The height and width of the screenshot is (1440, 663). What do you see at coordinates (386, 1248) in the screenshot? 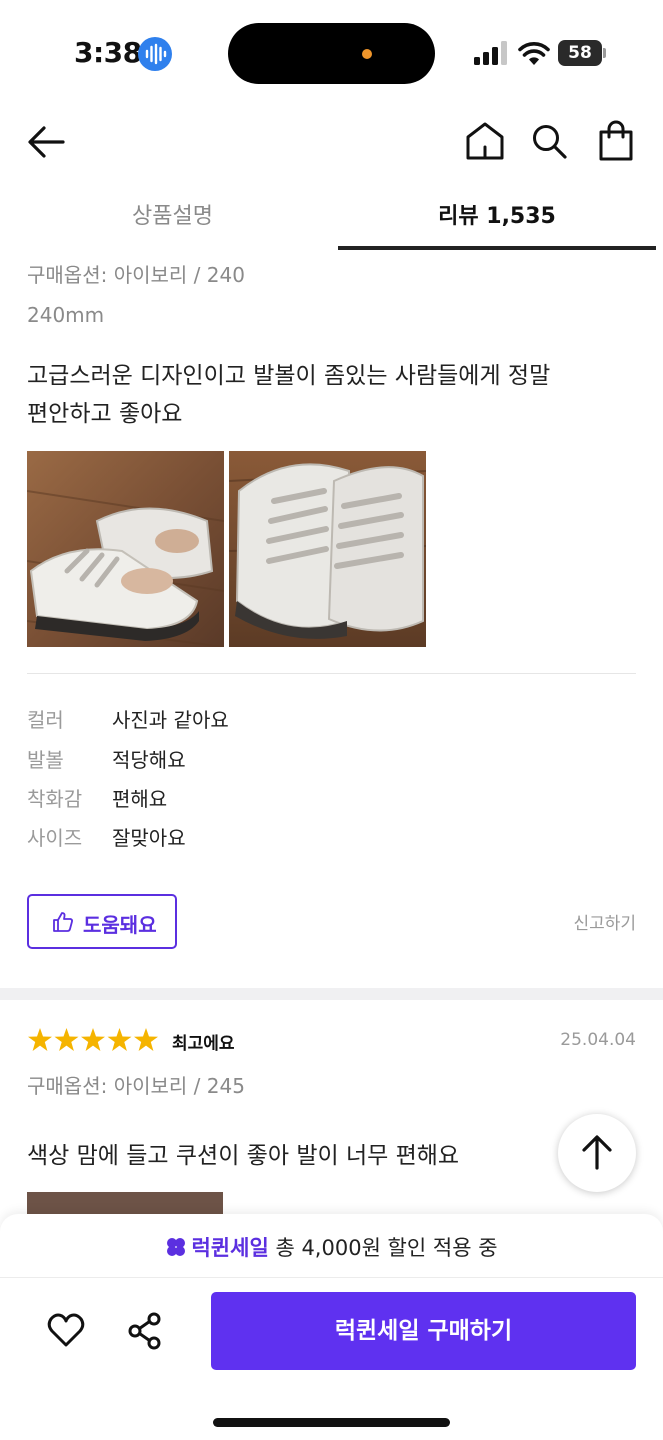
I see `sale-text: 총 4,000원 할인 적용 중` at bounding box center [386, 1248].